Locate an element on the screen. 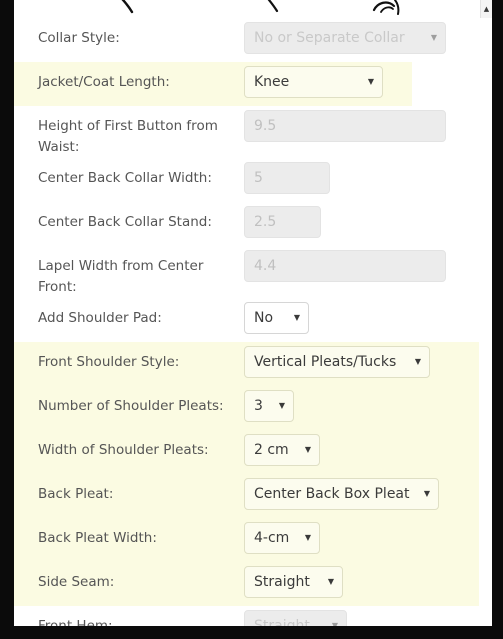 This screenshot has width=503, height=639. label-collar-style: Collar Style: is located at coordinates (79, 38).